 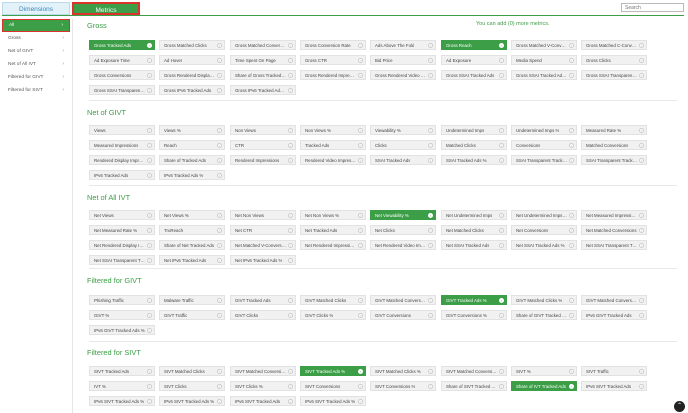 What do you see at coordinates (192, 245) in the screenshot?
I see `metric-button: Share of Net Tracked Ads ›` at bounding box center [192, 245].